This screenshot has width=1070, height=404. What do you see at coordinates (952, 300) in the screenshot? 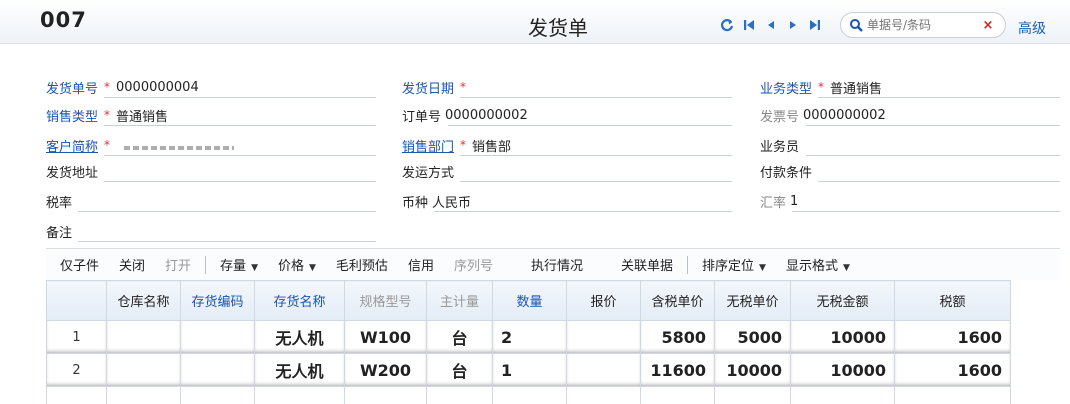
I see `col-header-tax-amount: 税额` at bounding box center [952, 300].